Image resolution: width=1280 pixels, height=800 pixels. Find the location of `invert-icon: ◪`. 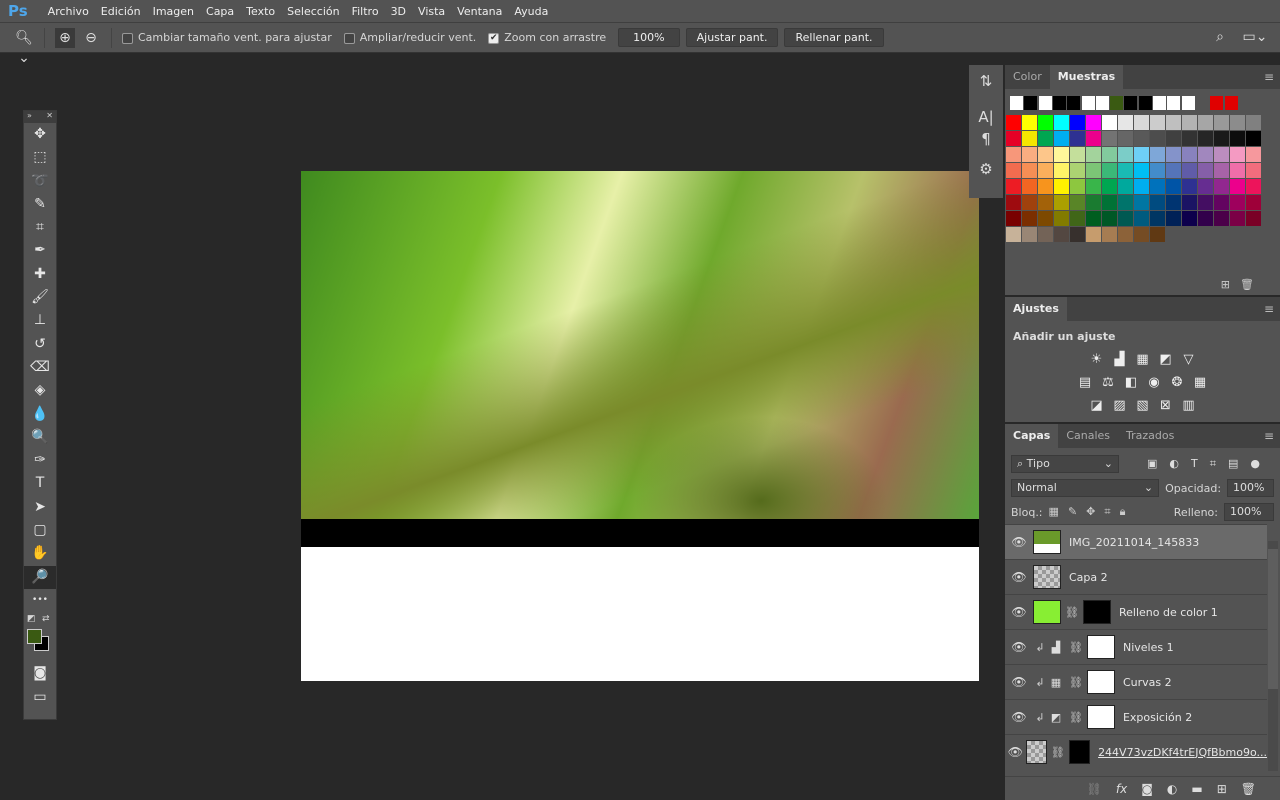

invert-icon: ◪ is located at coordinates (1096, 405).